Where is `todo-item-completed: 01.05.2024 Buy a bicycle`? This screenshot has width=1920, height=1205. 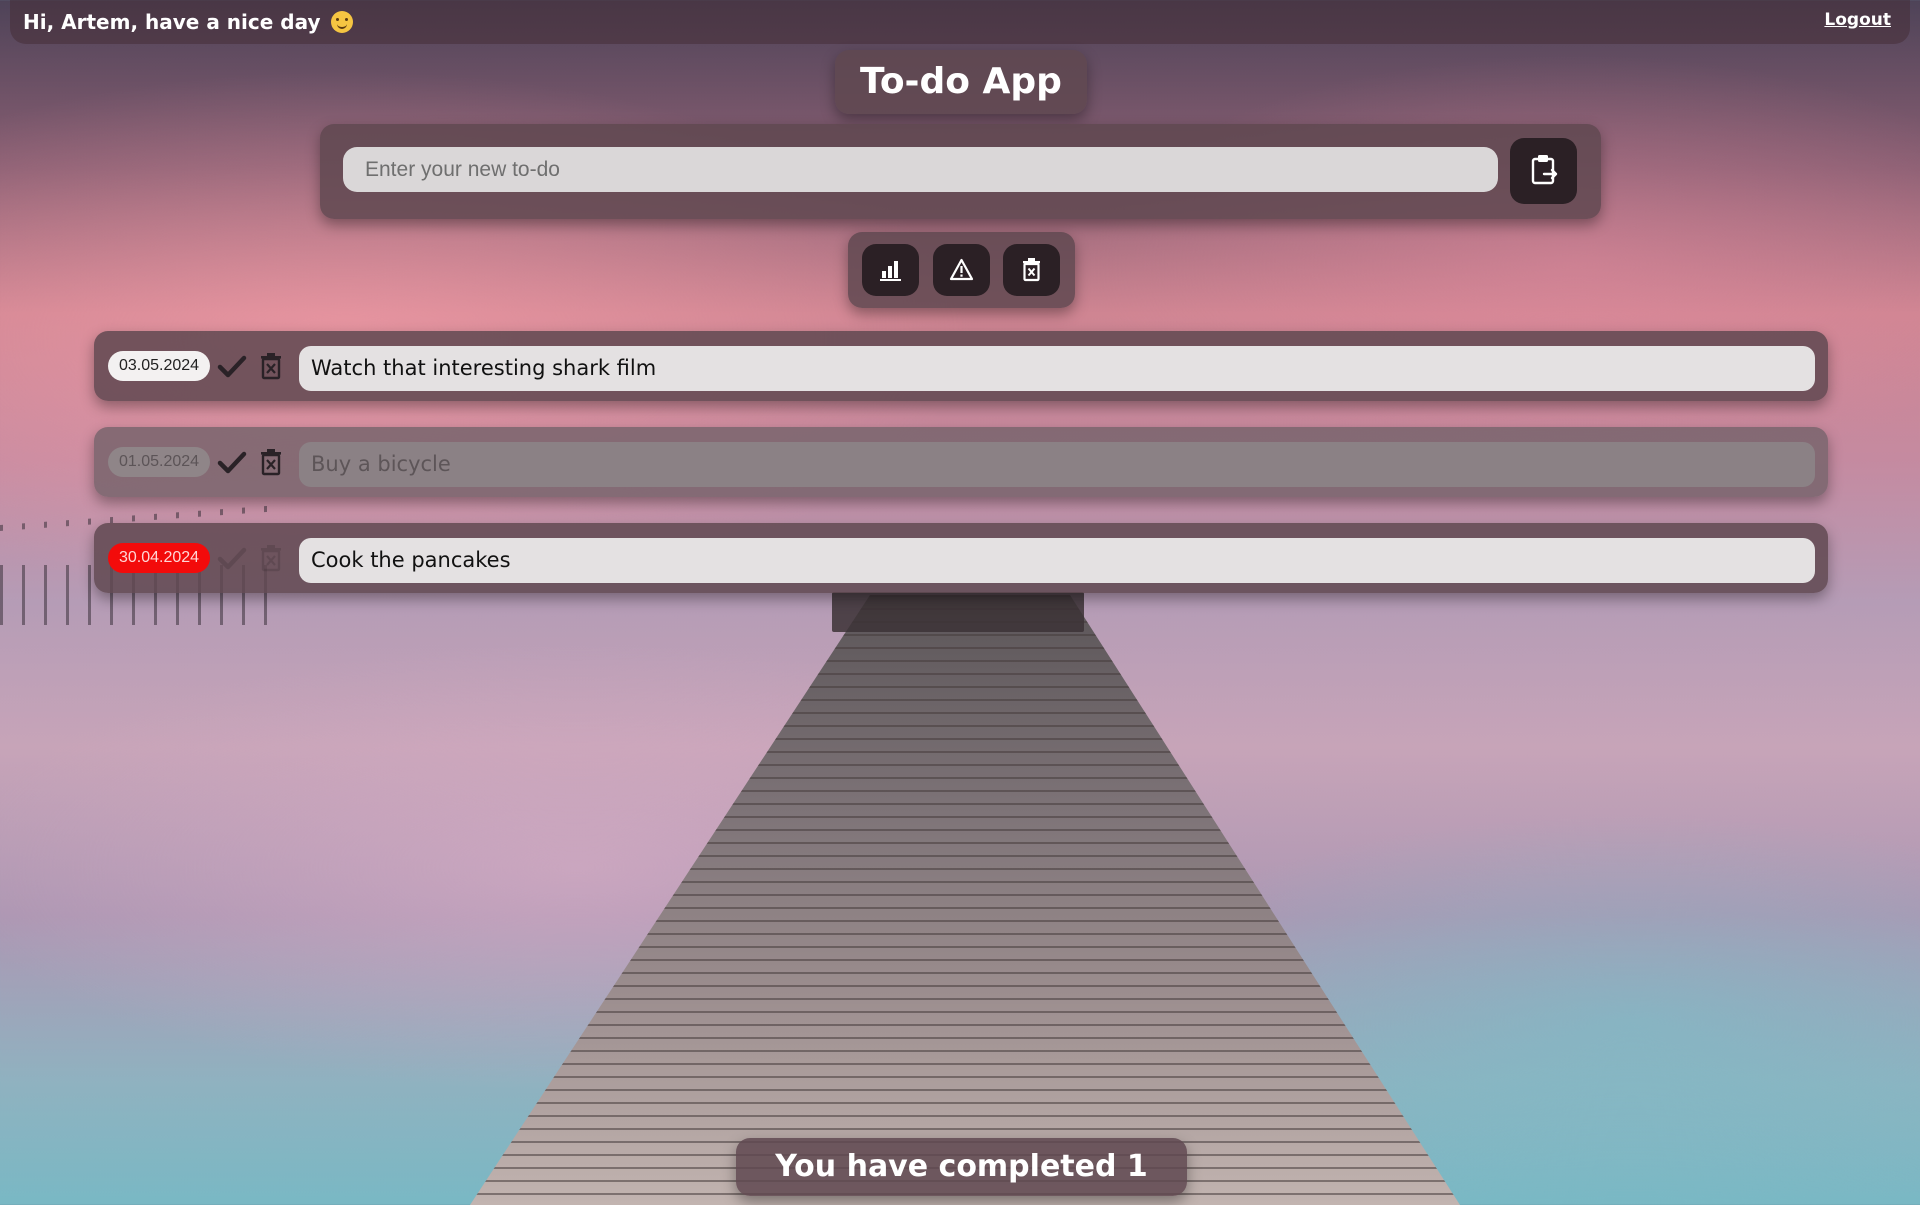
todo-item-completed: 01.05.2024 Buy a bicycle is located at coordinates (961, 462).